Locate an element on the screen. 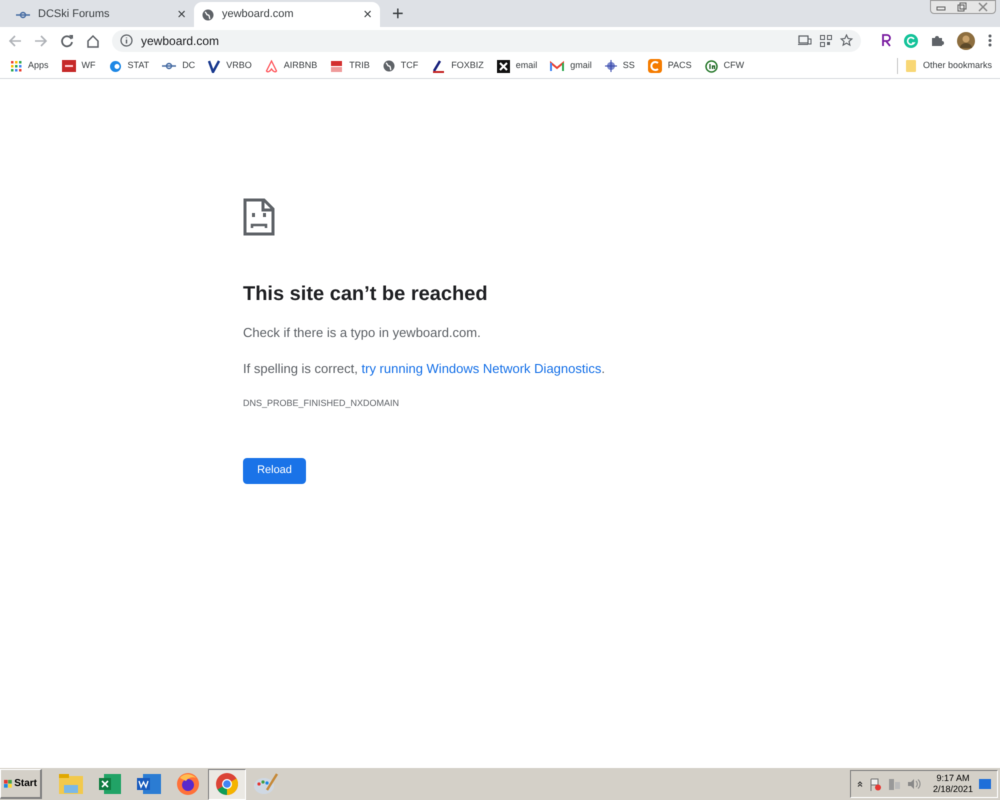 The image size is (1000, 800). reload-icon is located at coordinates (67, 41).